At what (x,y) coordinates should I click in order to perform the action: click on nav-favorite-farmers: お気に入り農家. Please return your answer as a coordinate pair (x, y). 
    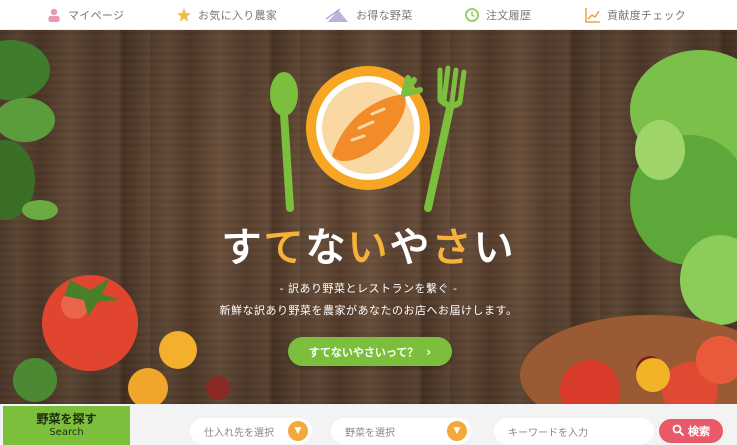
    Looking at the image, I should click on (226, 15).